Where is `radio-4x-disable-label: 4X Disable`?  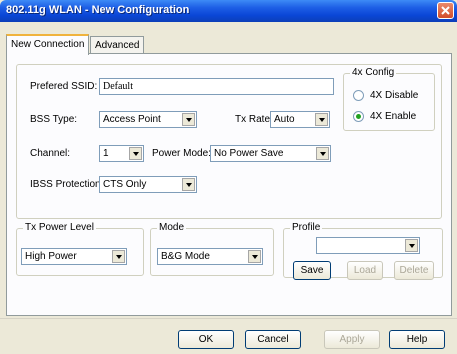
radio-4x-disable-label: 4X Disable is located at coordinates (394, 95).